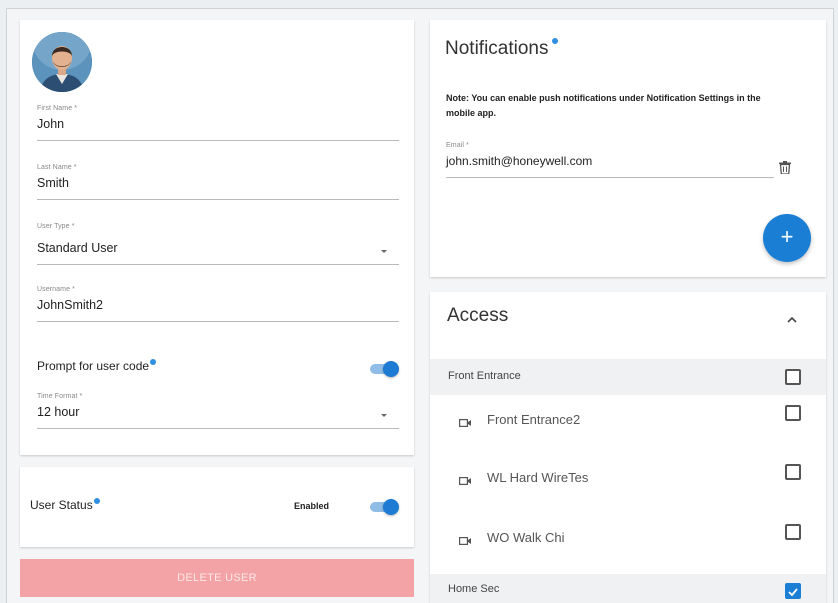  I want to click on access-group-label: Front Entrance, so click(484, 376).